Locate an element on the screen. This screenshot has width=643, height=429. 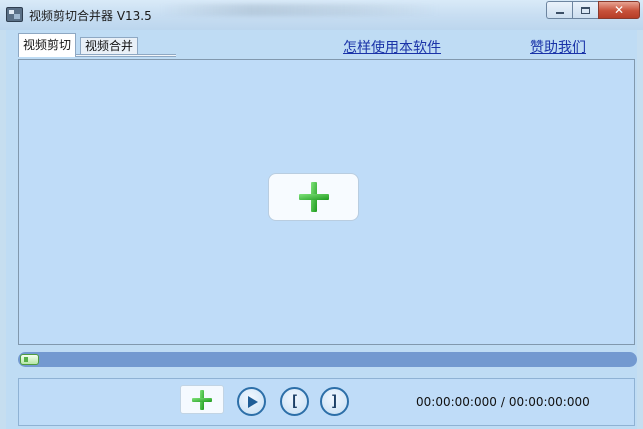
progress-slider is located at coordinates (327, 359).